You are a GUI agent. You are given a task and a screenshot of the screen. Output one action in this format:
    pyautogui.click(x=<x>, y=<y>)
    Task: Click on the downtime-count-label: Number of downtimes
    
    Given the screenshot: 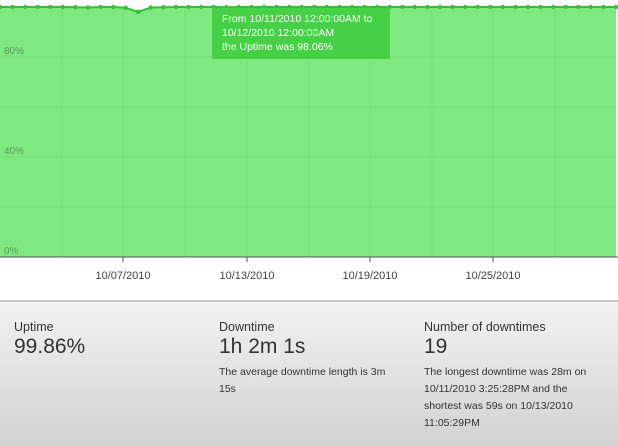 What is the action you would take?
    pyautogui.click(x=485, y=327)
    